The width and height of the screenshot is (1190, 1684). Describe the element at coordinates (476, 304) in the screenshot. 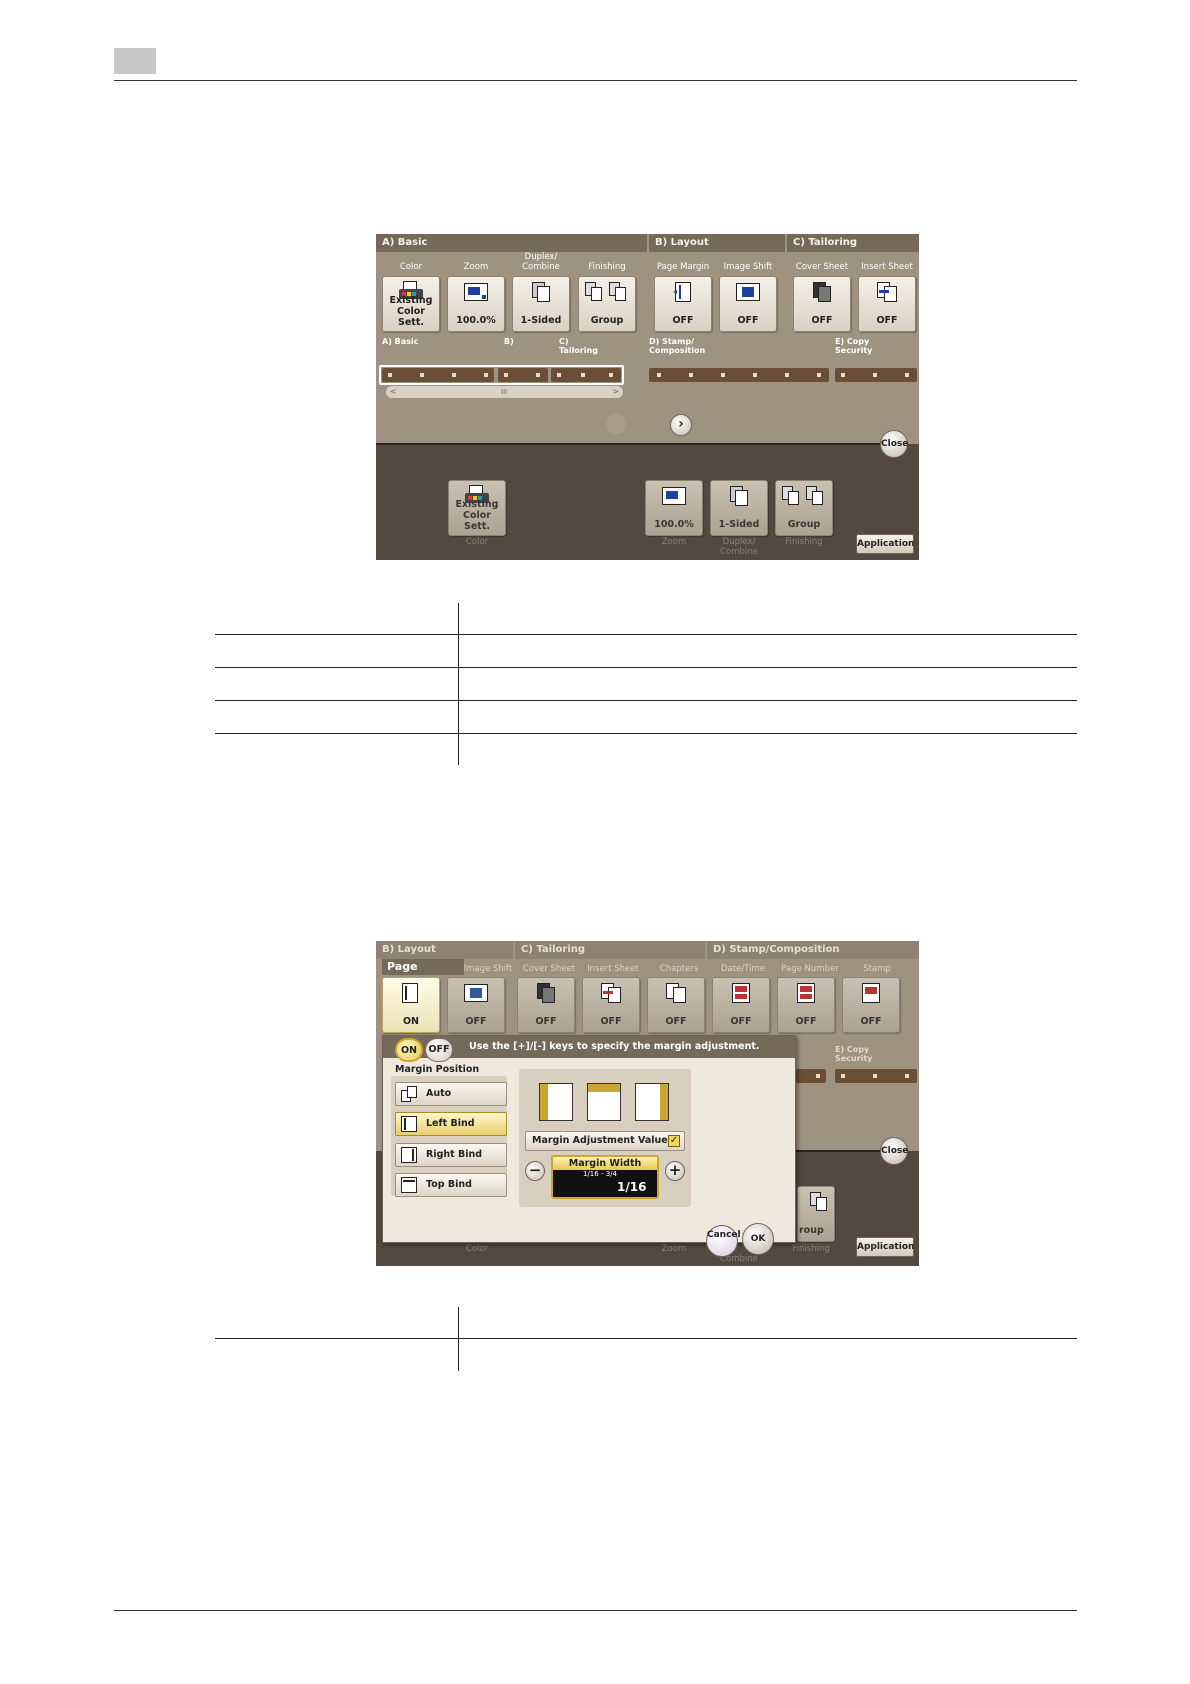

I see `zoom-button: 100.0%` at that location.